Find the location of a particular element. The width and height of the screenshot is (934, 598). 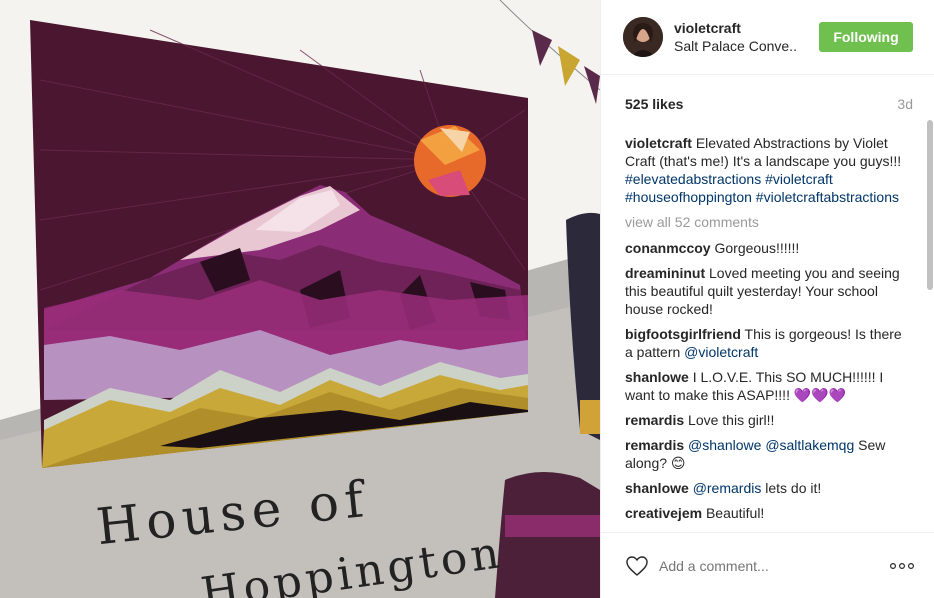

likes-count: 525 likes is located at coordinates (654, 104).